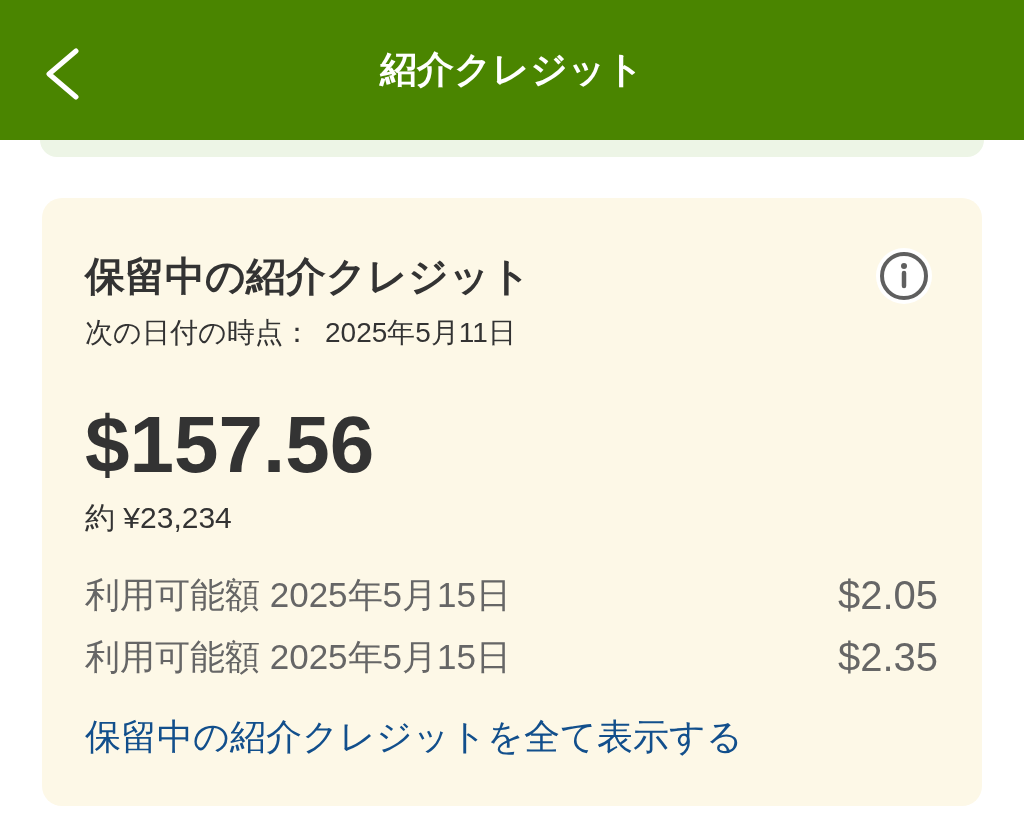 This screenshot has width=1024, height=818. What do you see at coordinates (420, 333) in the screenshot?
I see `as-of-date: 2025年5月11日` at bounding box center [420, 333].